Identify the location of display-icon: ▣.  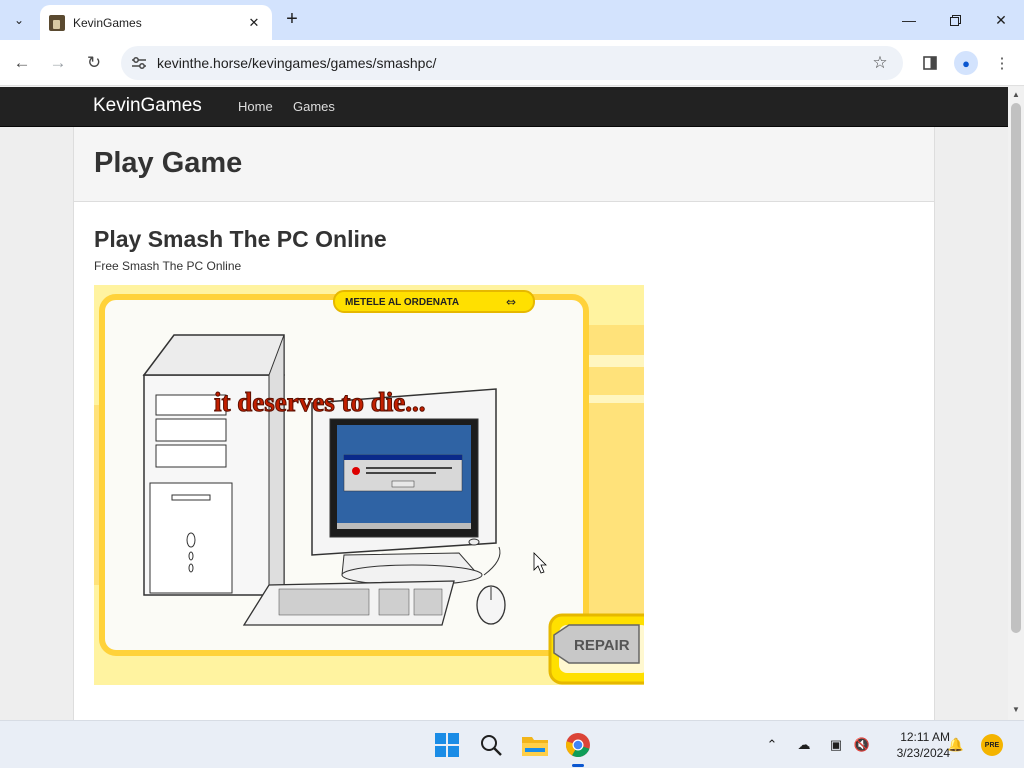
(836, 744).